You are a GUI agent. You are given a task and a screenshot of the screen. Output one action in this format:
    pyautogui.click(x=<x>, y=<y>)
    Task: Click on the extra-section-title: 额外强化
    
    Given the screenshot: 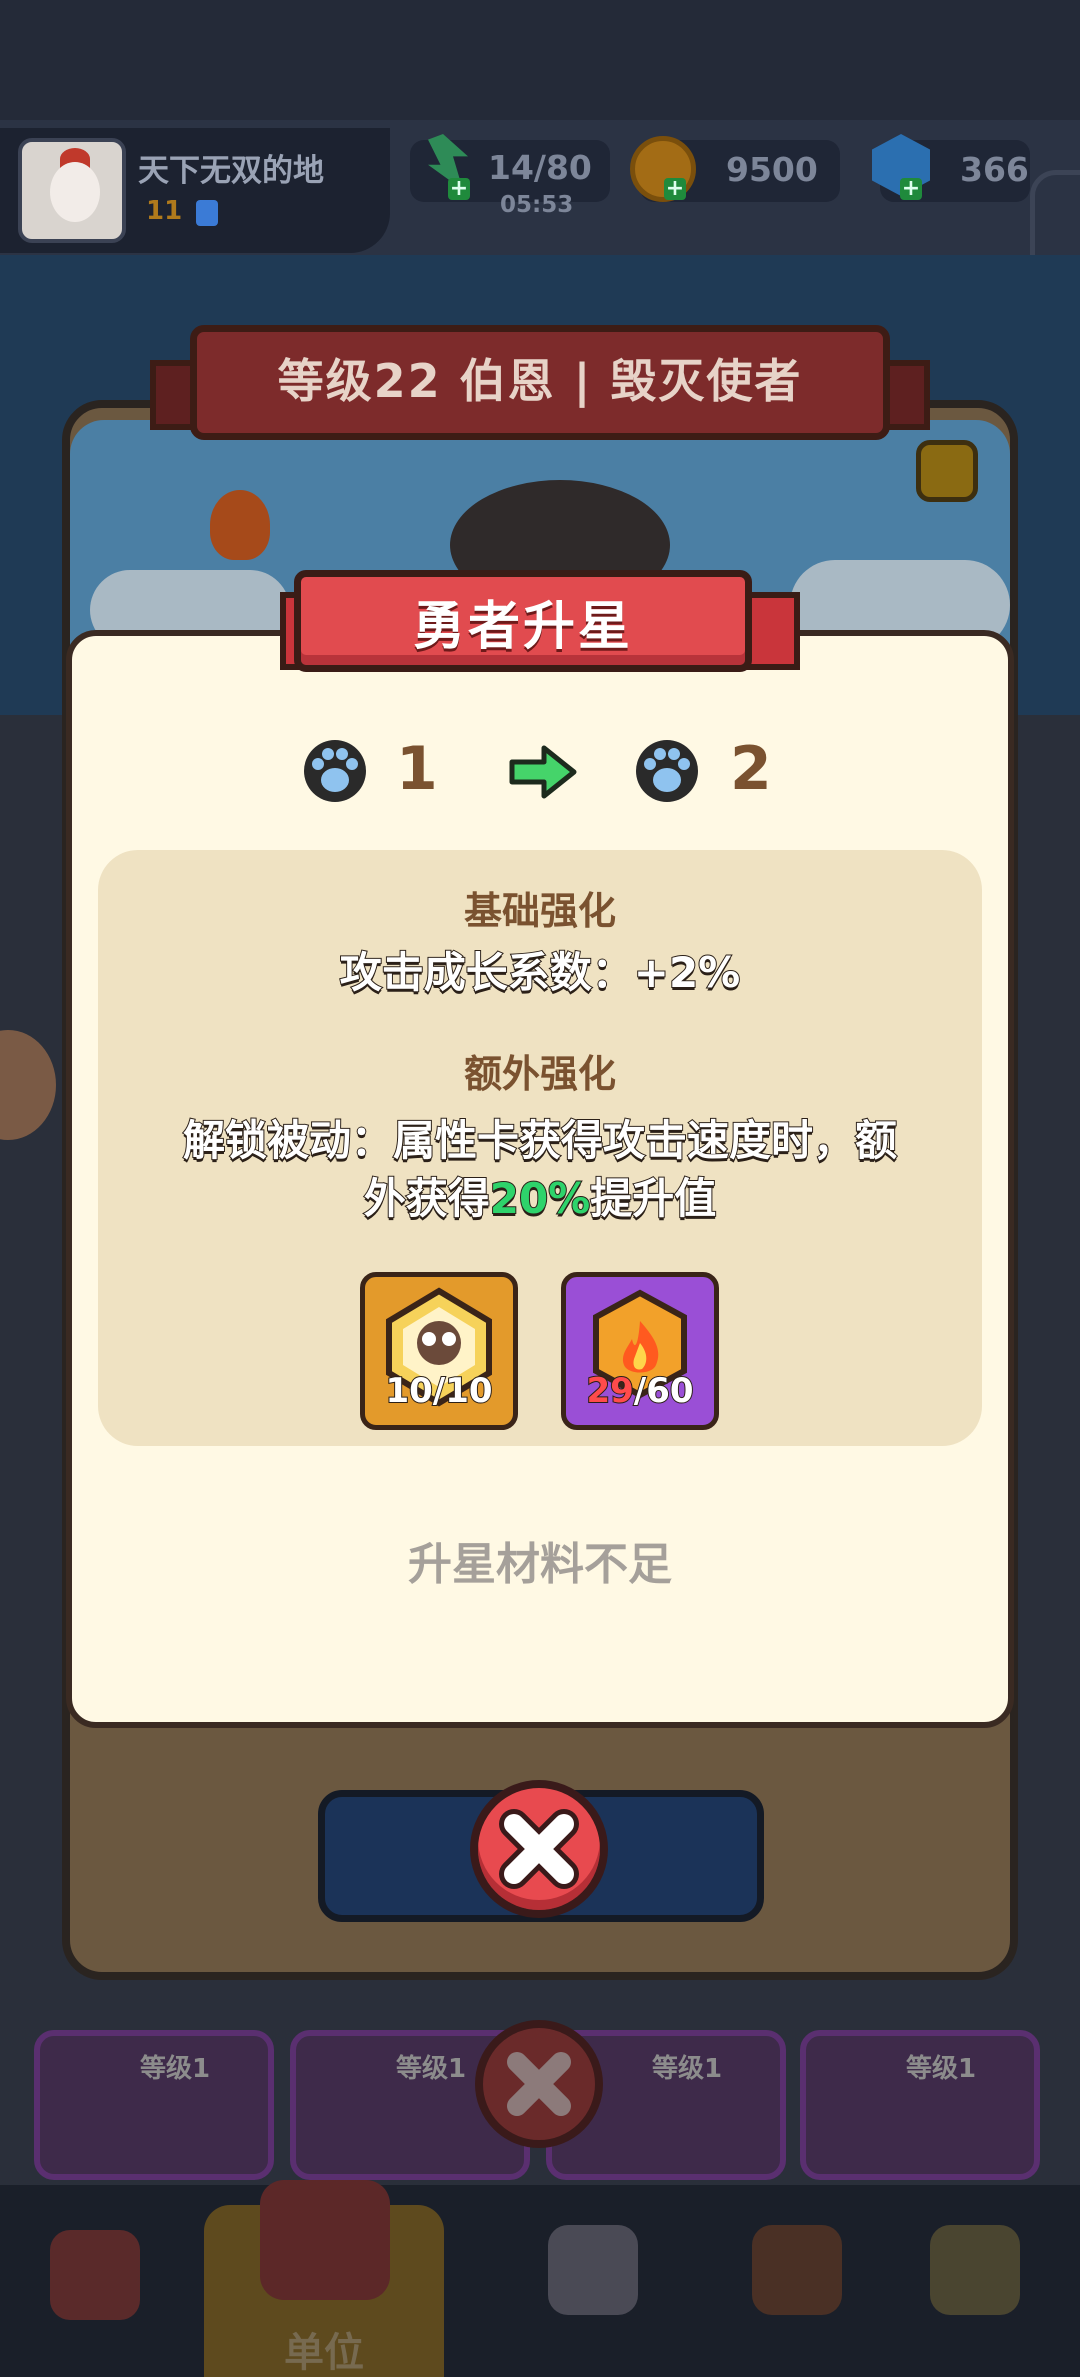 What is the action you would take?
    pyautogui.click(x=539, y=1074)
    